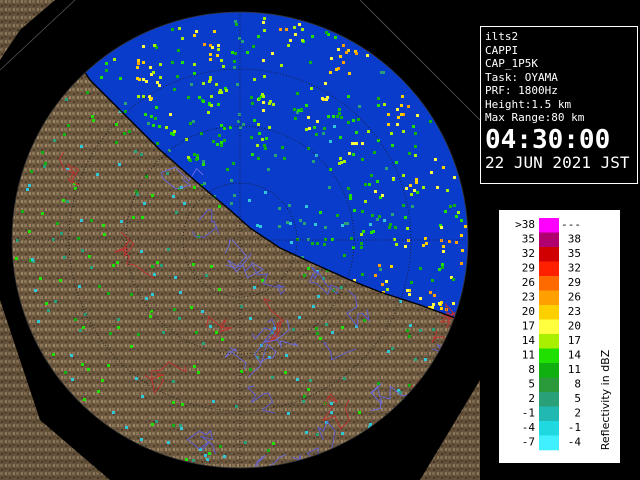 The width and height of the screenshot is (640, 480). What do you see at coordinates (525, 224) in the screenshot?
I see `legend-low-label: >38` at bounding box center [525, 224].